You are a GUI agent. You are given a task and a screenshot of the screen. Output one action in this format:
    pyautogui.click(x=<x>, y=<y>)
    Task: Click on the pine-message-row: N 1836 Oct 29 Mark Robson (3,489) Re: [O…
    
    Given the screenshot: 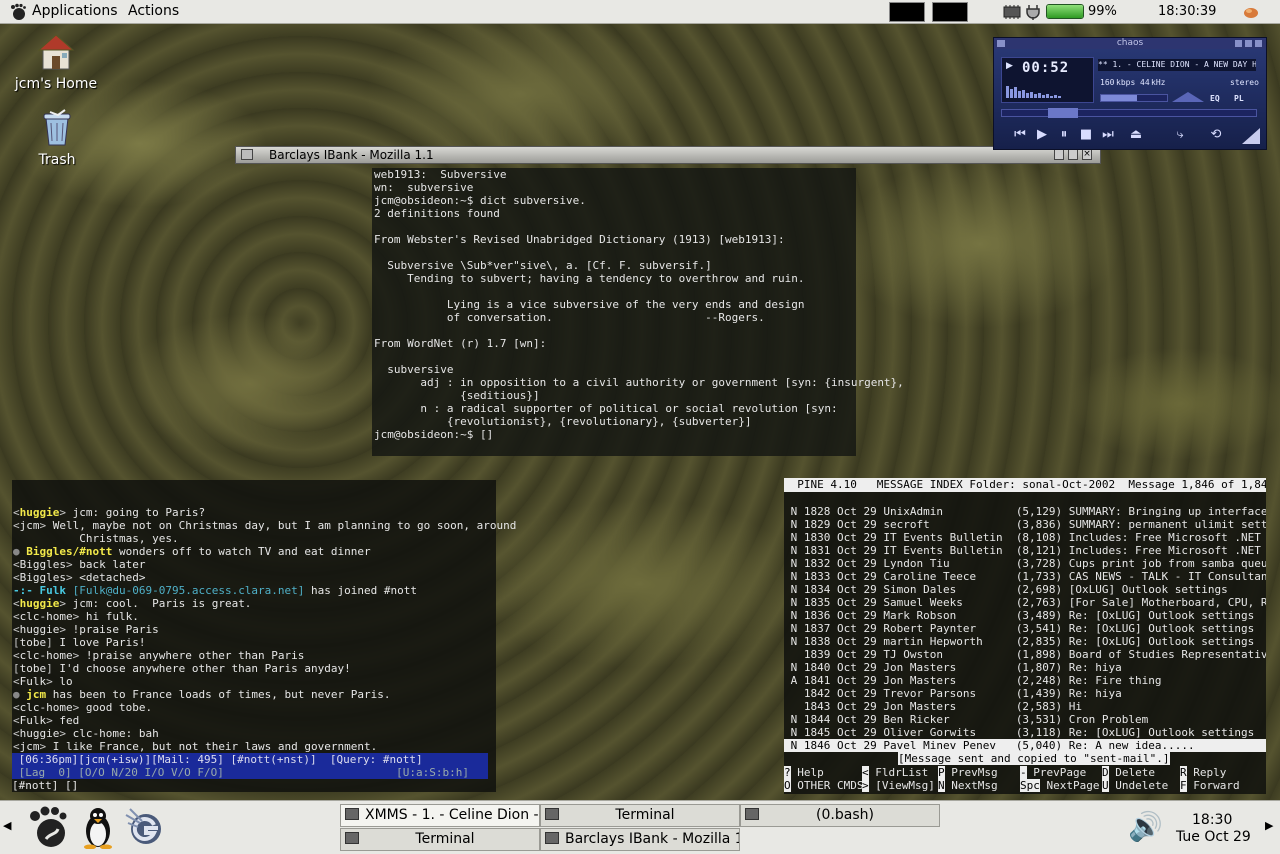 What is the action you would take?
    pyautogui.click(x=1025, y=615)
    